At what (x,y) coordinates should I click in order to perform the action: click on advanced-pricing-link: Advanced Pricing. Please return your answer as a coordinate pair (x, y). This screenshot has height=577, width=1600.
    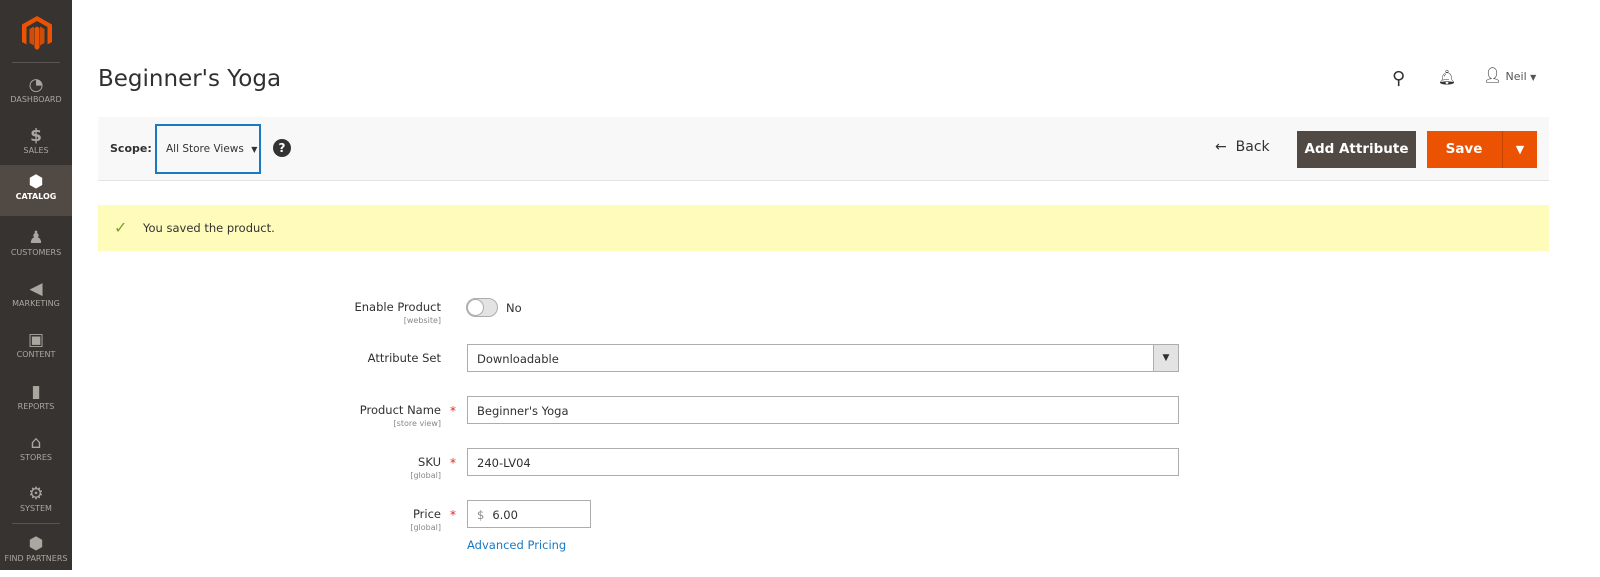
    Looking at the image, I should click on (516, 545).